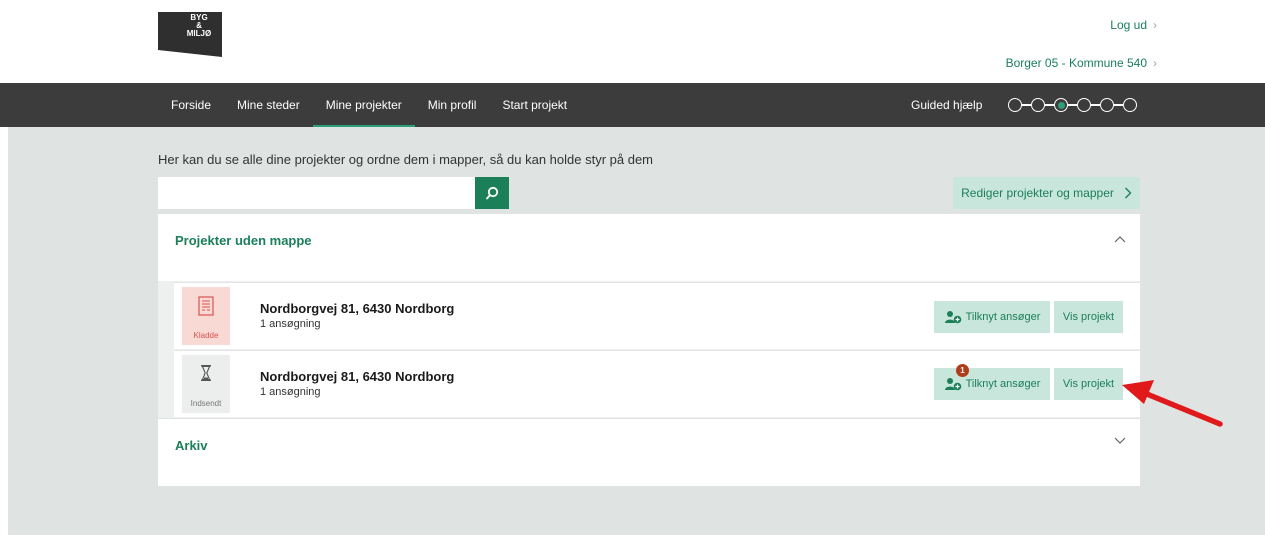 This screenshot has width=1265, height=535. Describe the element at coordinates (206, 384) in the screenshot. I see `status-badge-sent: Indsendt` at that location.